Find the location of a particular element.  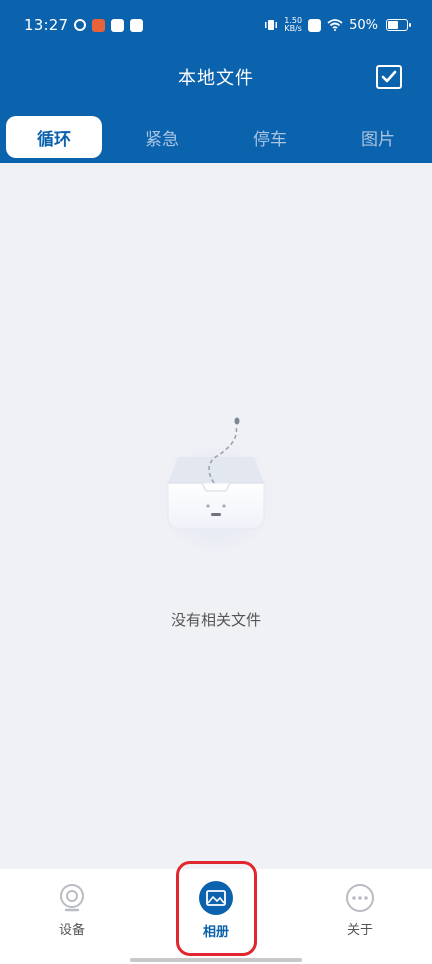

checkbox-check-icon is located at coordinates (389, 76).